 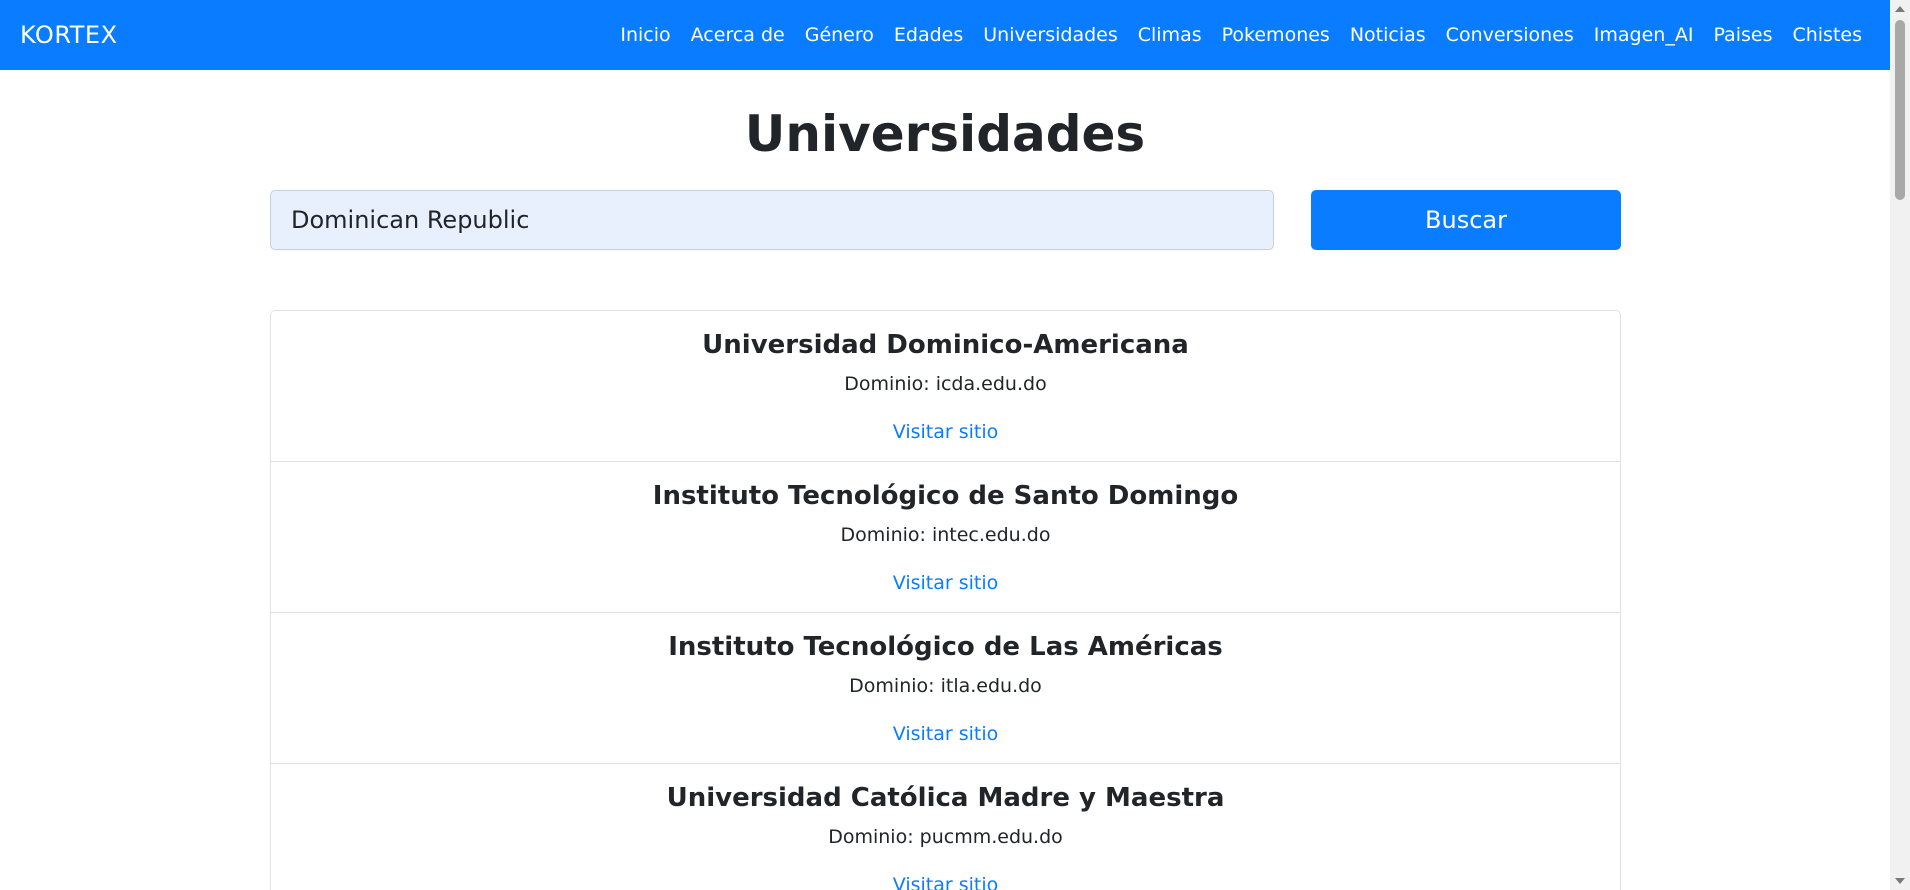 What do you see at coordinates (738, 35) in the screenshot?
I see `nav-link-acerca-de: Acerca de` at bounding box center [738, 35].